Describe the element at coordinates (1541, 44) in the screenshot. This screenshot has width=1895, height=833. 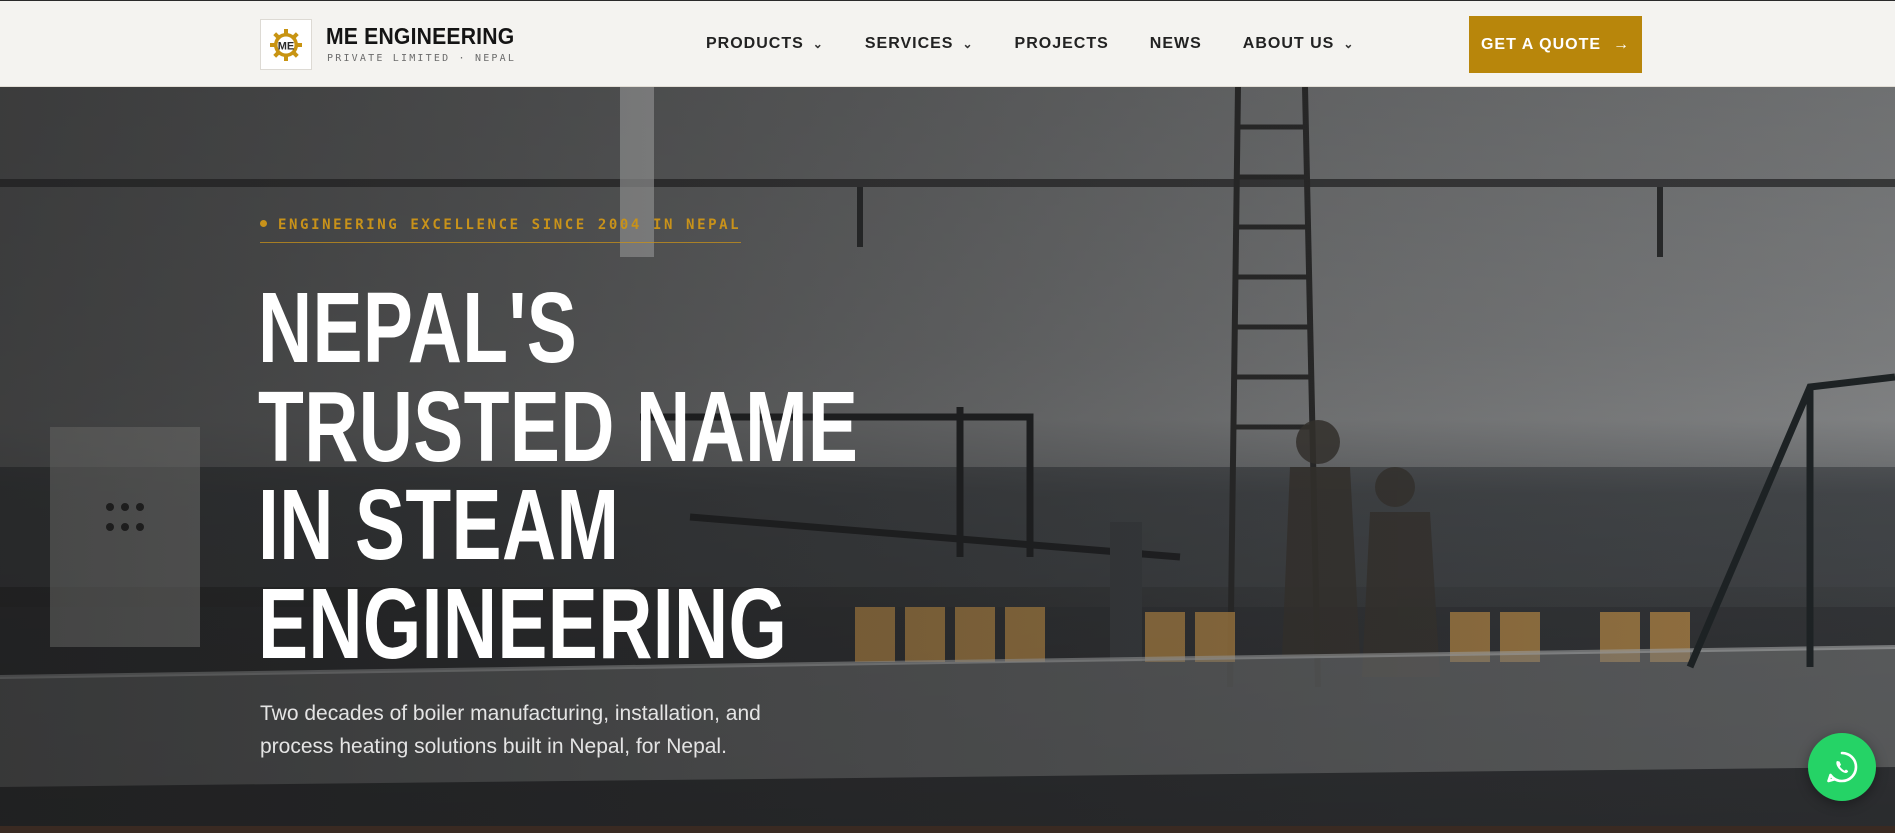
I see `get-a-quote-label: GET A QUOTE` at that location.